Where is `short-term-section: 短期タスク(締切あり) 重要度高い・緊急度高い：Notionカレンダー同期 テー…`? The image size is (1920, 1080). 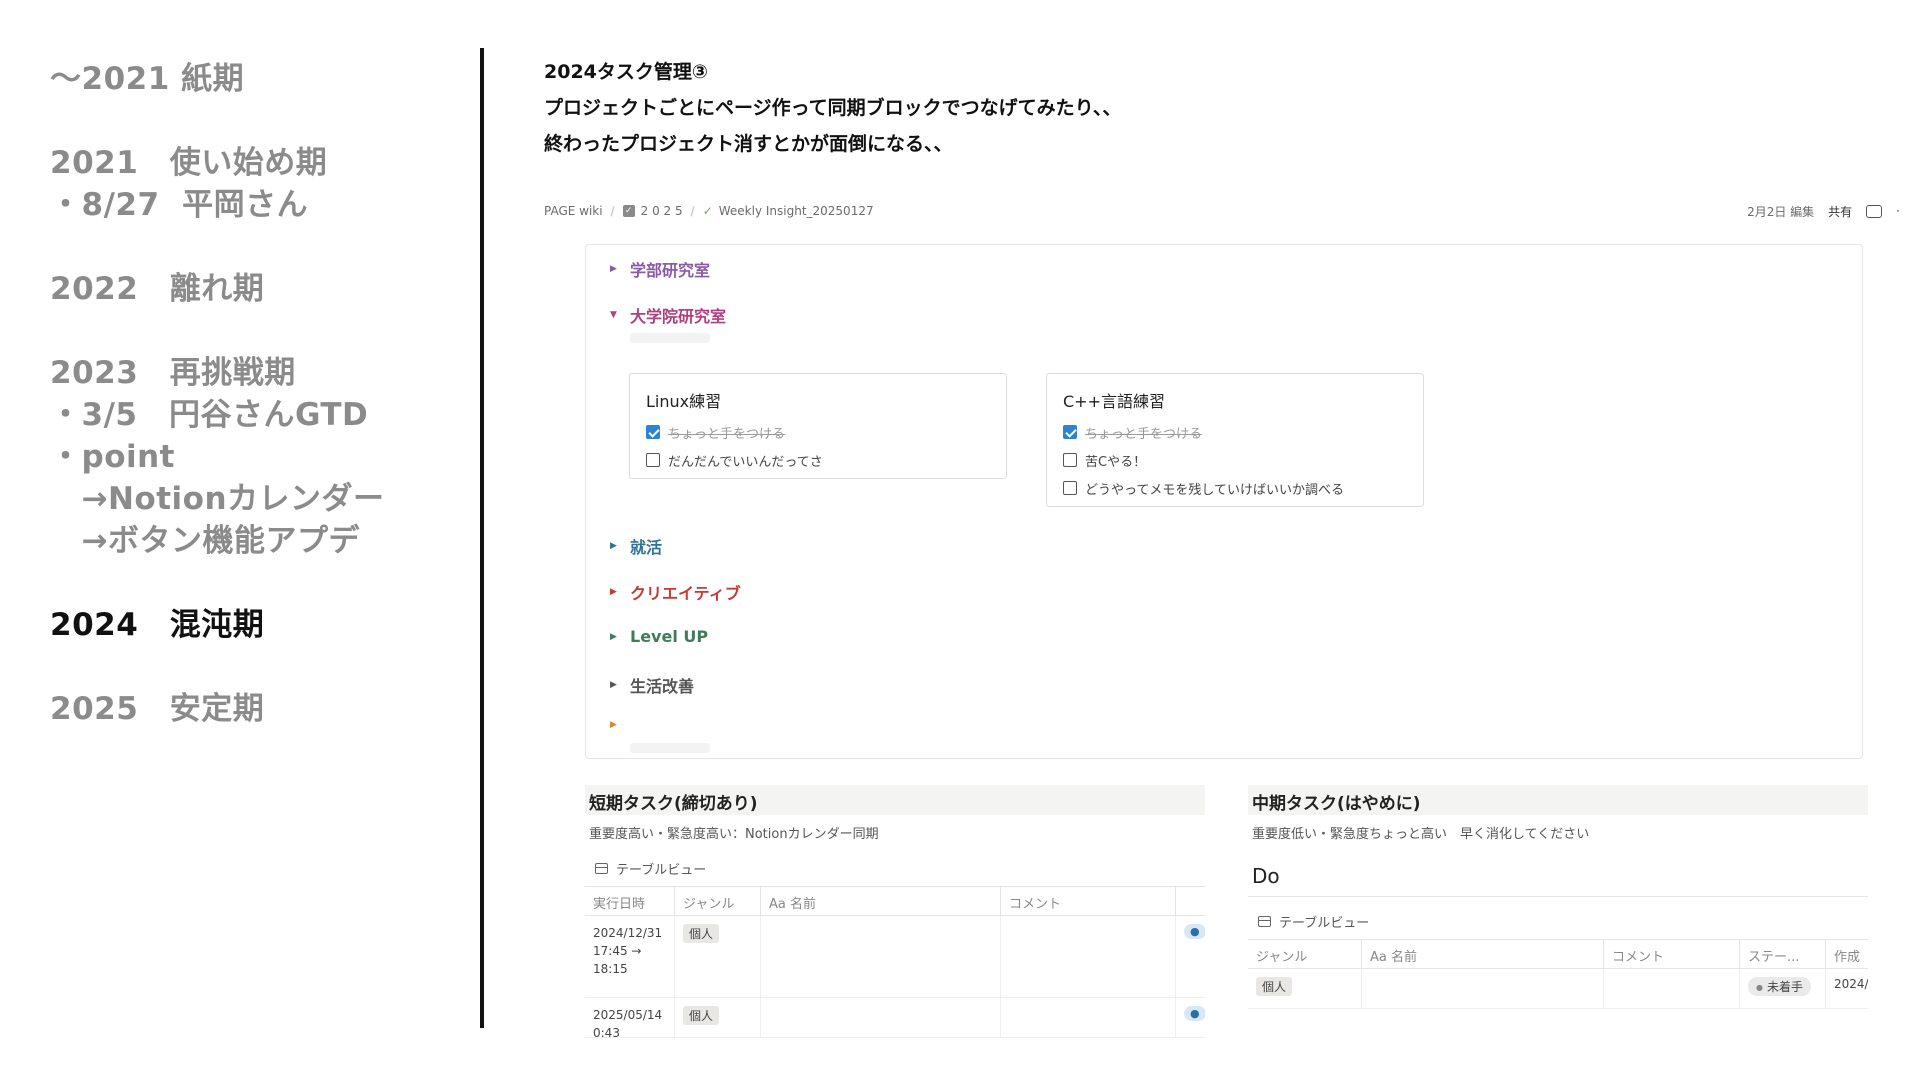 short-term-section: 短期タスク(締切あり) 重要度高い・緊急度高い：Notionカレンダー同期 テー… is located at coordinates (895, 911).